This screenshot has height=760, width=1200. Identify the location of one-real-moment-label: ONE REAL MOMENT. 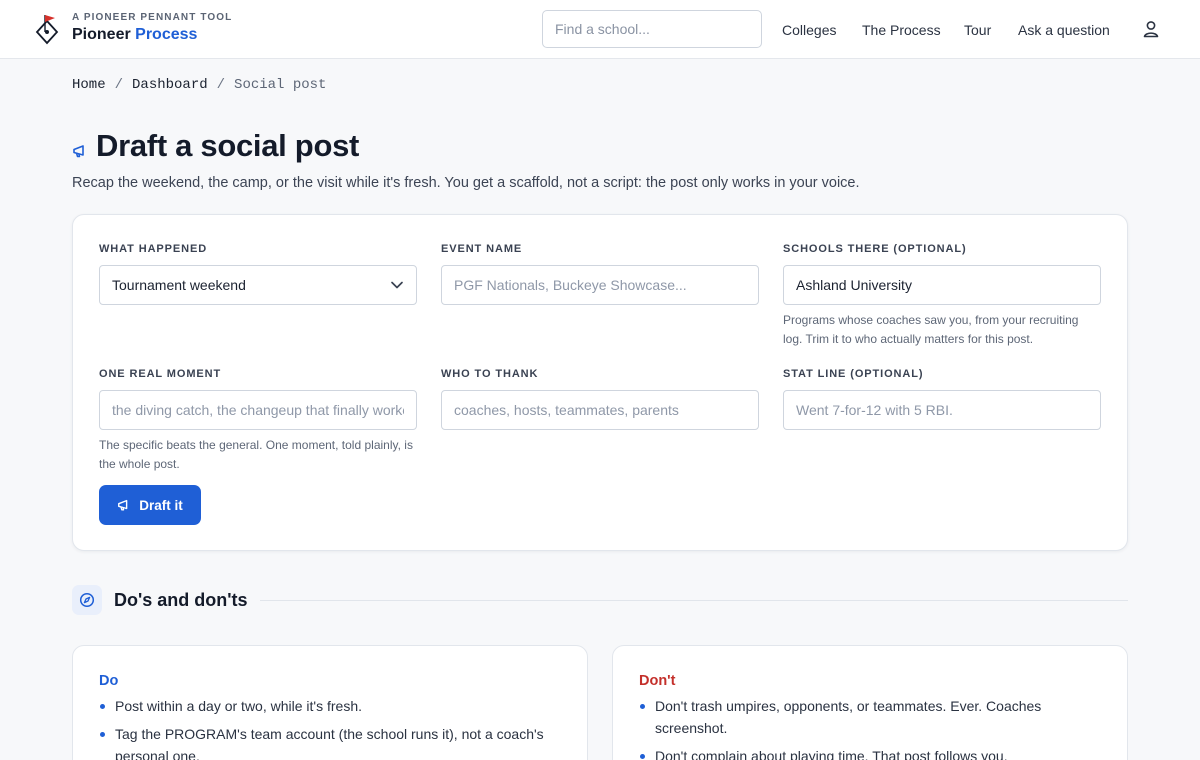
(160, 374).